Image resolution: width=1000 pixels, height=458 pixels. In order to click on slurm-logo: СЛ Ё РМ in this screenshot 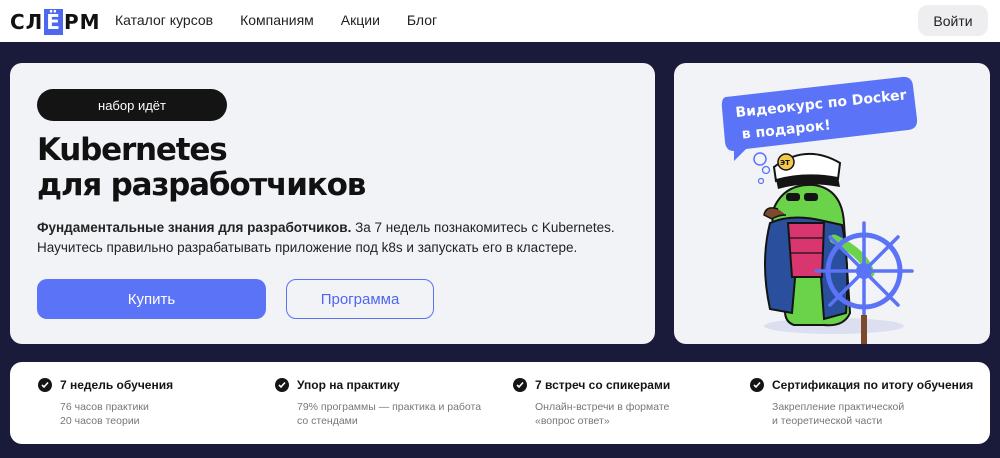, I will do `click(55, 22)`.